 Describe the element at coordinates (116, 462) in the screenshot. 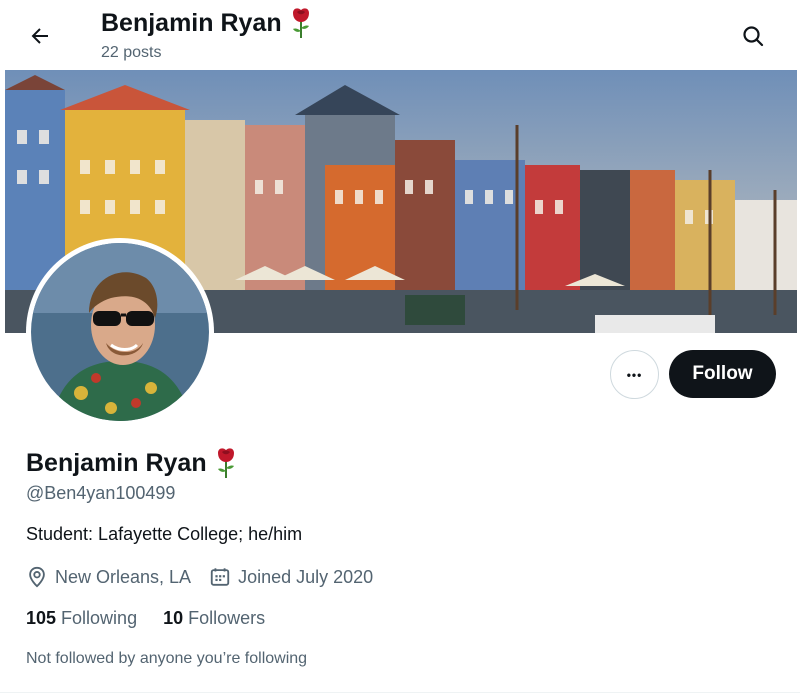

I see `display-name: Benjamin Ryan` at that location.